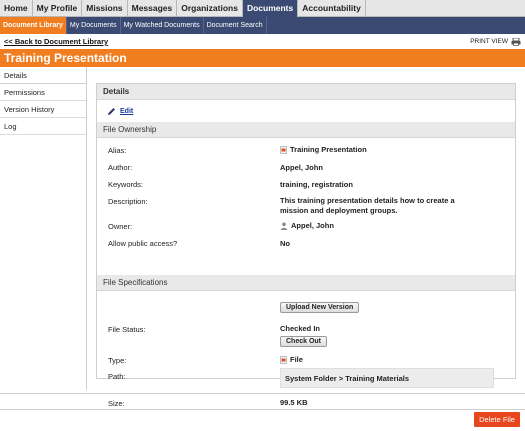 The width and height of the screenshot is (525, 431). I want to click on alias-label: Alias:, so click(117, 150).